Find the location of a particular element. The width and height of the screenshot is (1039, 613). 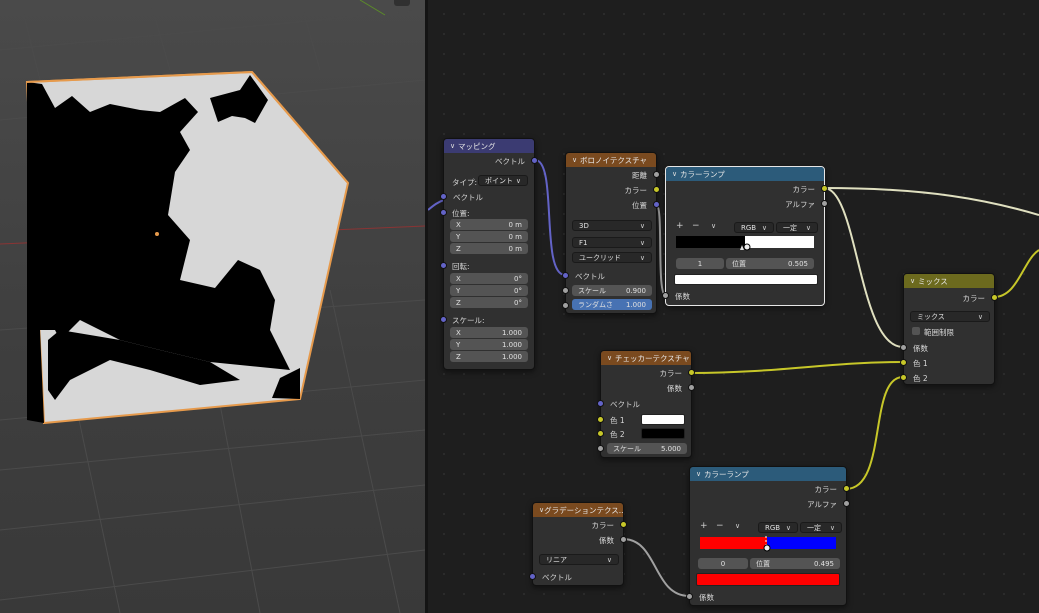

feature-dropdown: F1 ∨ is located at coordinates (612, 242).